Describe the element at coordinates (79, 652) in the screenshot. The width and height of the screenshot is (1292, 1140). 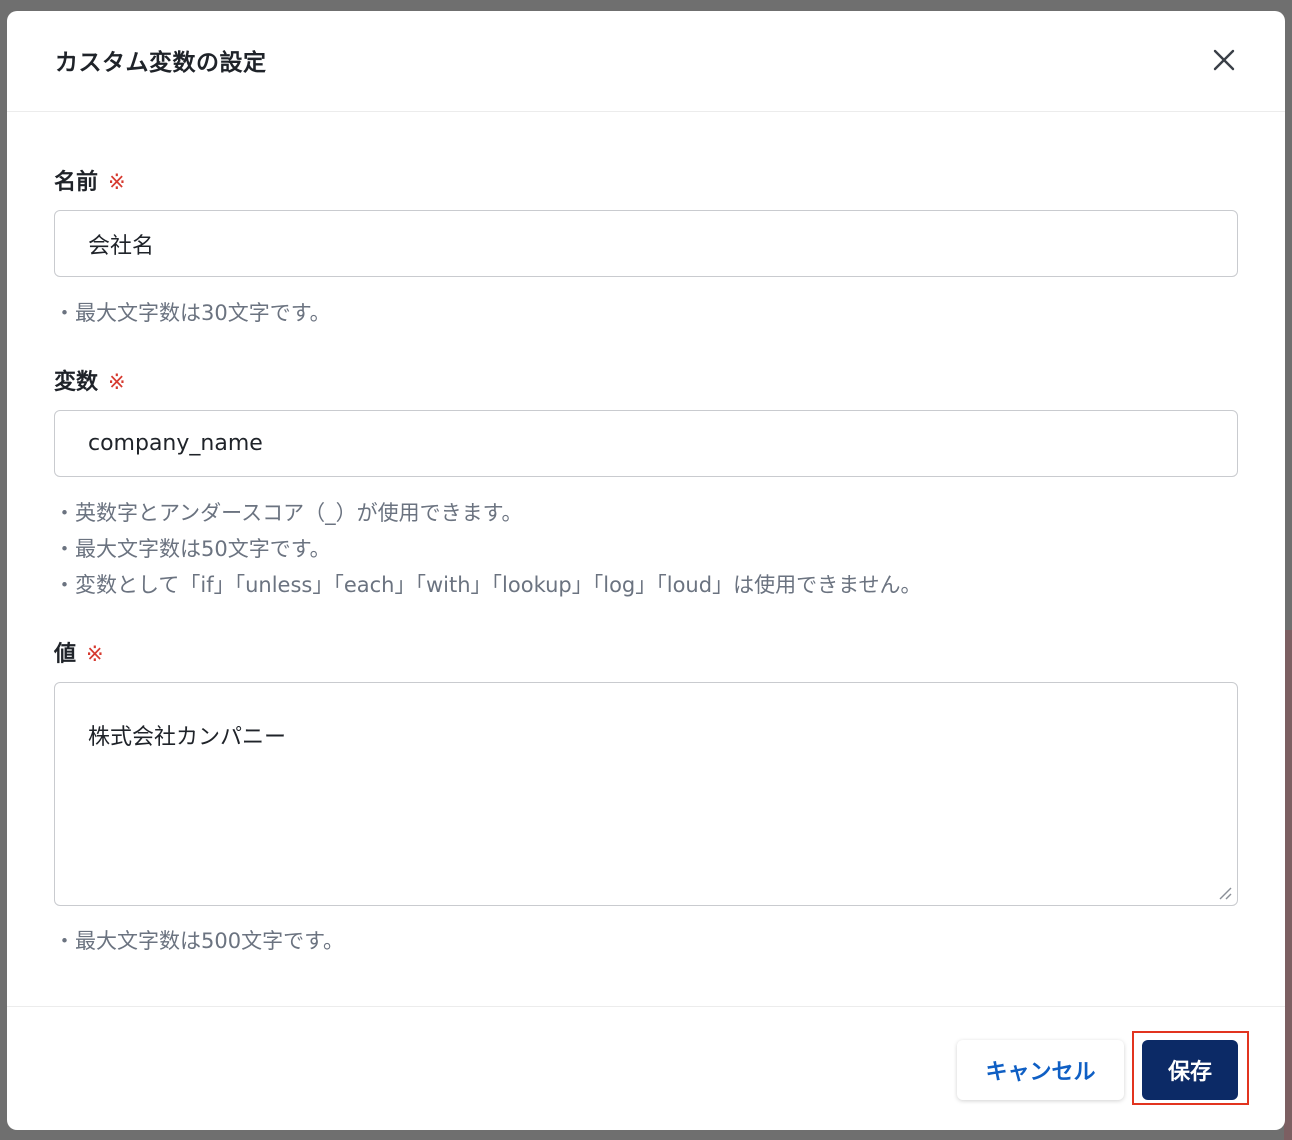
I see `value-field-label: 値 ※` at that location.